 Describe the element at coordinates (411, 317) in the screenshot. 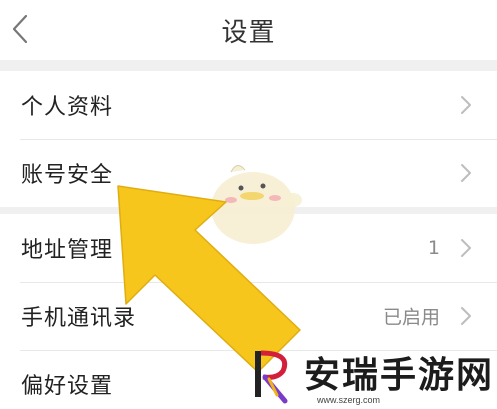

I see `contacts-status: 已启用` at that location.